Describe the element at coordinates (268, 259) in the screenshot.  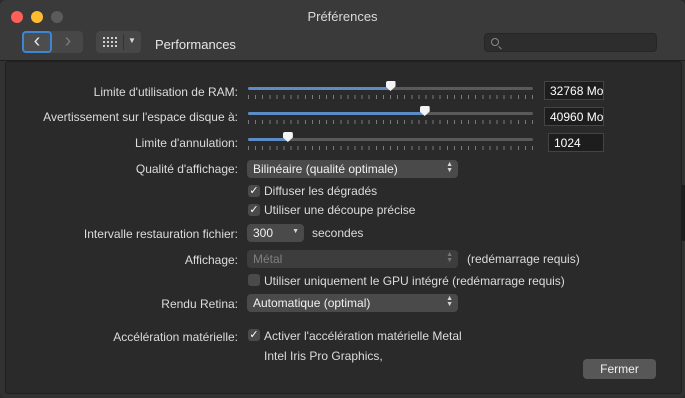
I see `display-value: Métal` at that location.